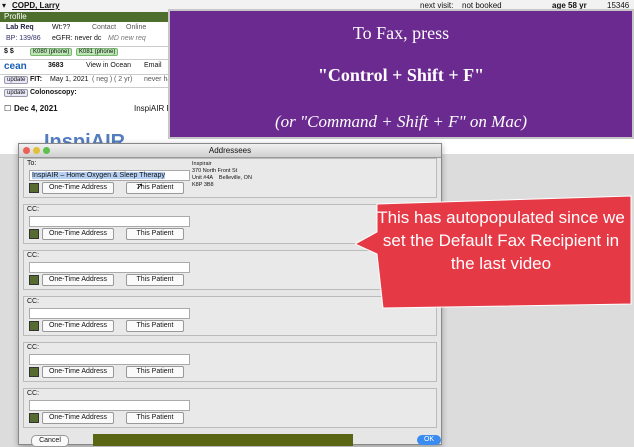 The width and height of the screenshot is (634, 447). I want to click on update-colonoscopy-button: update, so click(16, 93).